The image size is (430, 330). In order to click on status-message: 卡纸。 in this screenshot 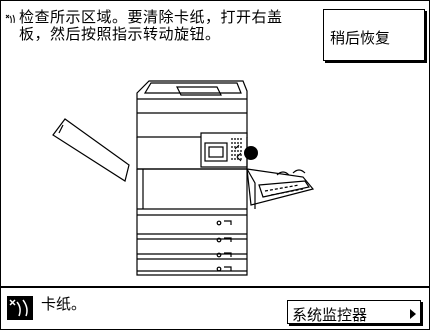, I will do `click(64, 304)`.